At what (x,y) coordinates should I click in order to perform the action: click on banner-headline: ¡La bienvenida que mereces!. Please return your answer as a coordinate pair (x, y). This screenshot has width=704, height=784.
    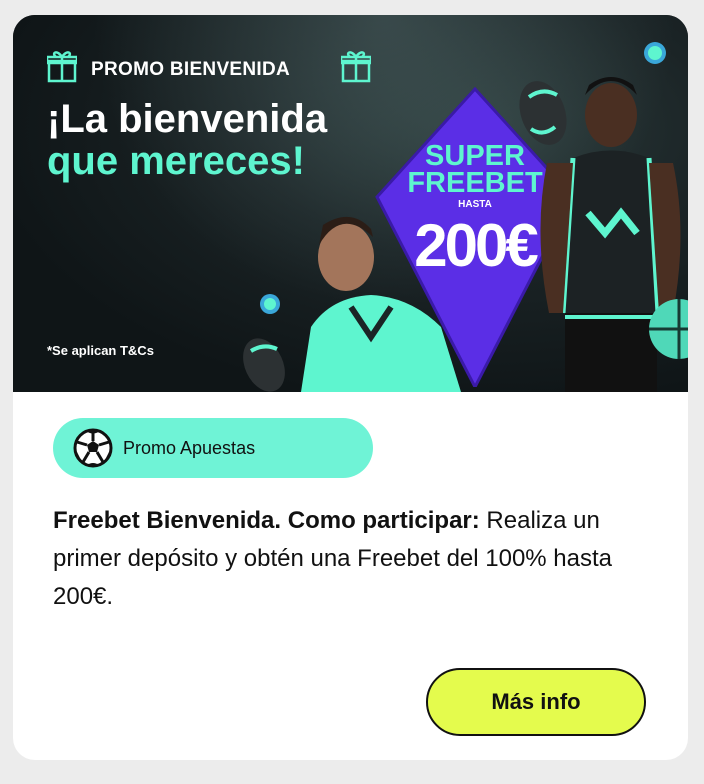
    Looking at the image, I should click on (187, 140).